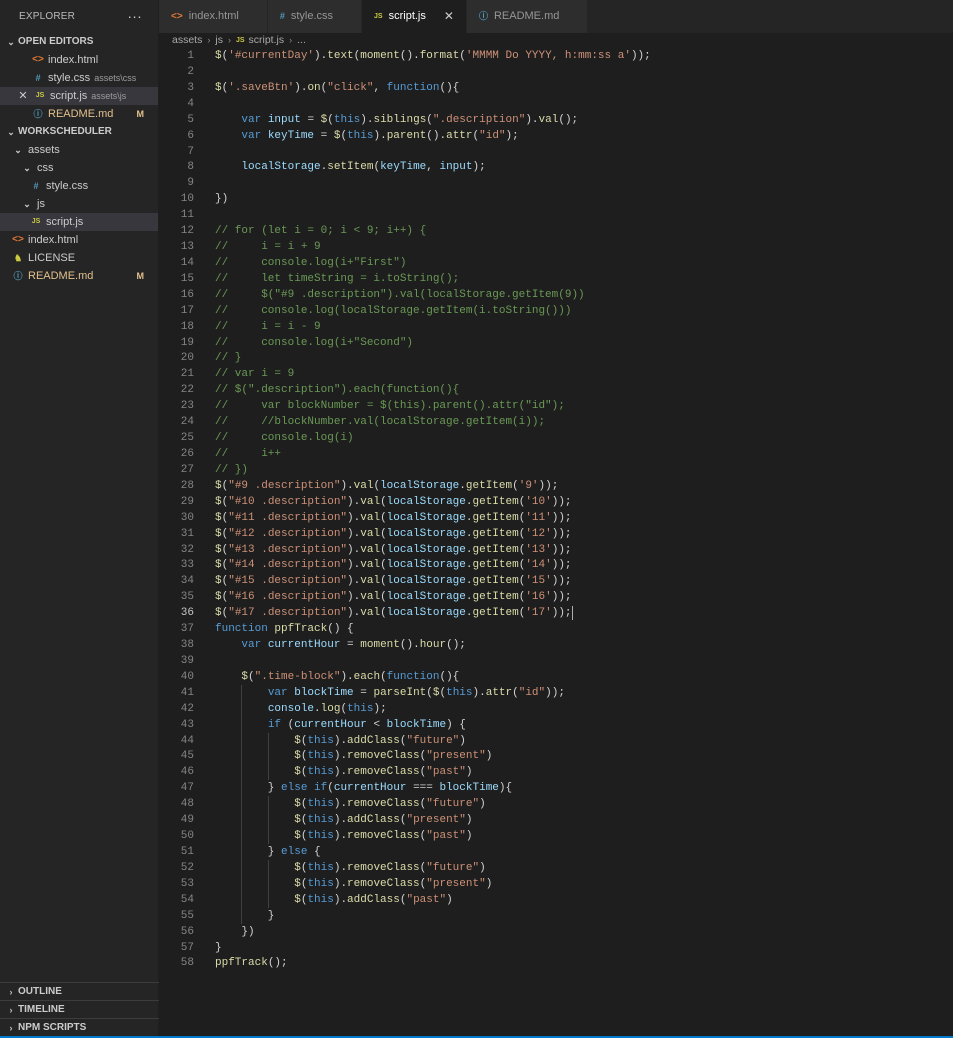 The image size is (953, 1038). What do you see at coordinates (556, 343) in the screenshot?
I see `code-line: 19 // console.log(i+"Second")` at bounding box center [556, 343].